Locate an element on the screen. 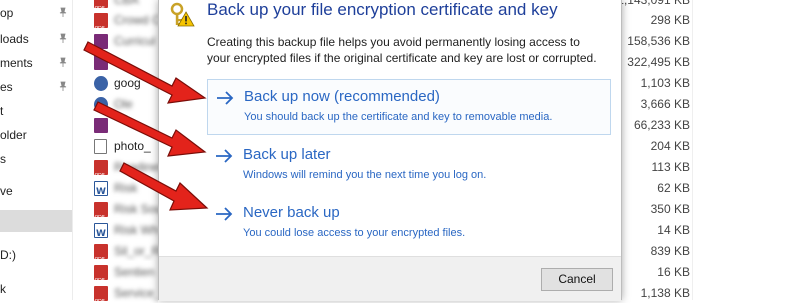 The image size is (800, 303). file-row: Risk is located at coordinates (125, 188).